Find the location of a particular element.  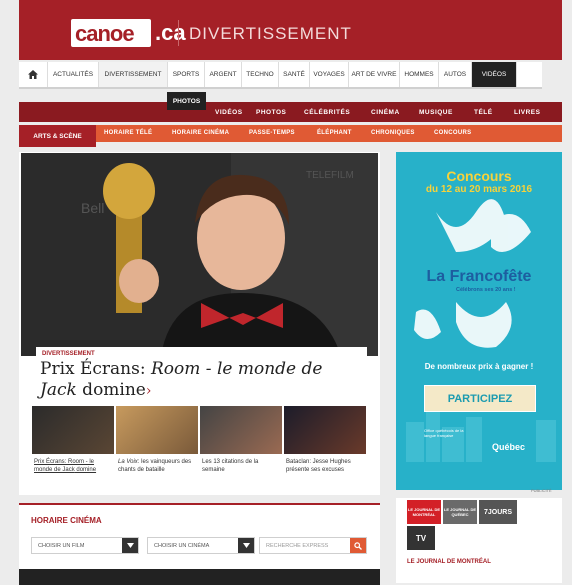

thumb-item: Les 13 citations de la semaine is located at coordinates (241, 440).